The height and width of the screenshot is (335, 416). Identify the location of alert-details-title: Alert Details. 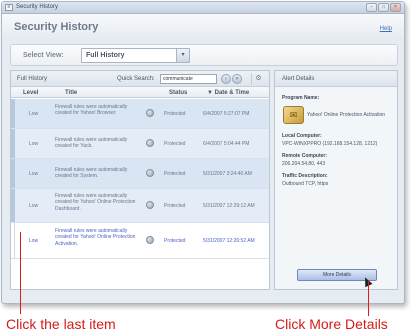
(298, 79).